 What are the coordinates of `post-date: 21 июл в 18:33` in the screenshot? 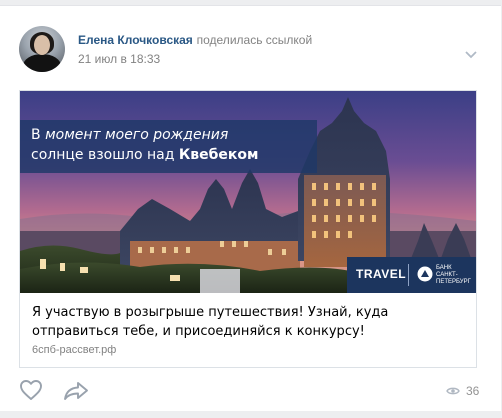 It's located at (119, 59).